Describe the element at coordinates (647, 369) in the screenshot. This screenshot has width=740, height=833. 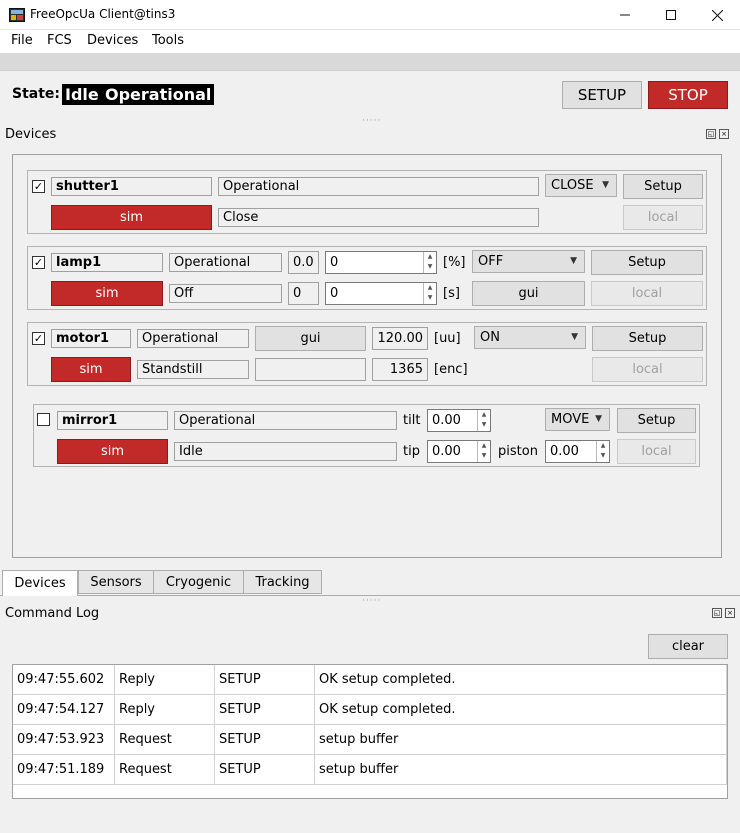
I see `motor-local-button: local` at that location.